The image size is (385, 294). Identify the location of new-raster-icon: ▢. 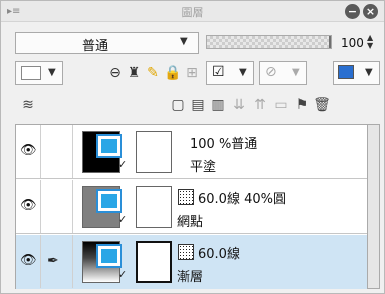
(178, 105).